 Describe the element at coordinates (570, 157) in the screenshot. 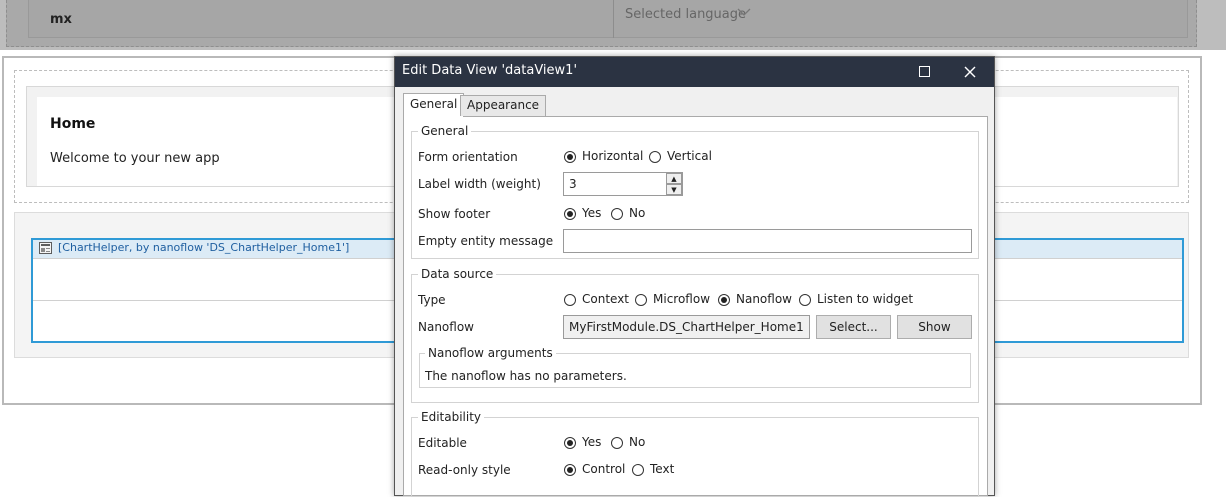

I see `horizontal-radio` at that location.